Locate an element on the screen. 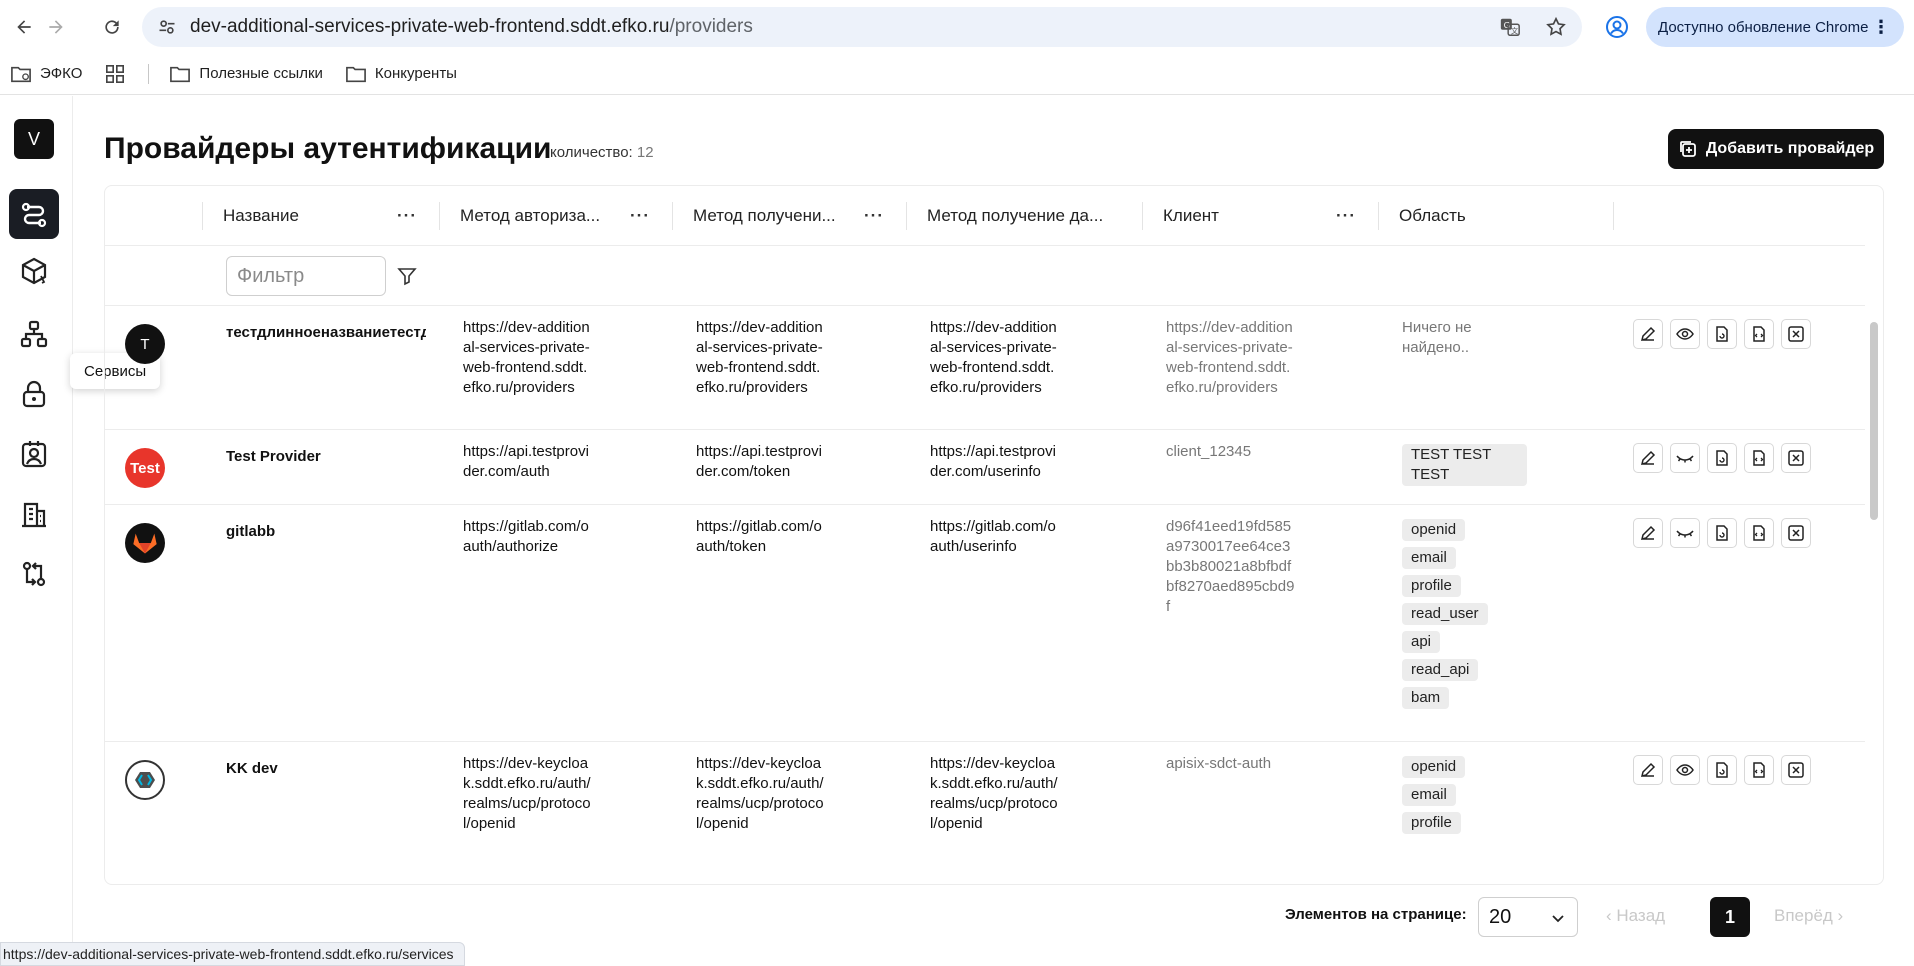 This screenshot has height=966, width=1914. chrome-update-button: Доступно обновление Chrome ⋮ is located at coordinates (1775, 27).